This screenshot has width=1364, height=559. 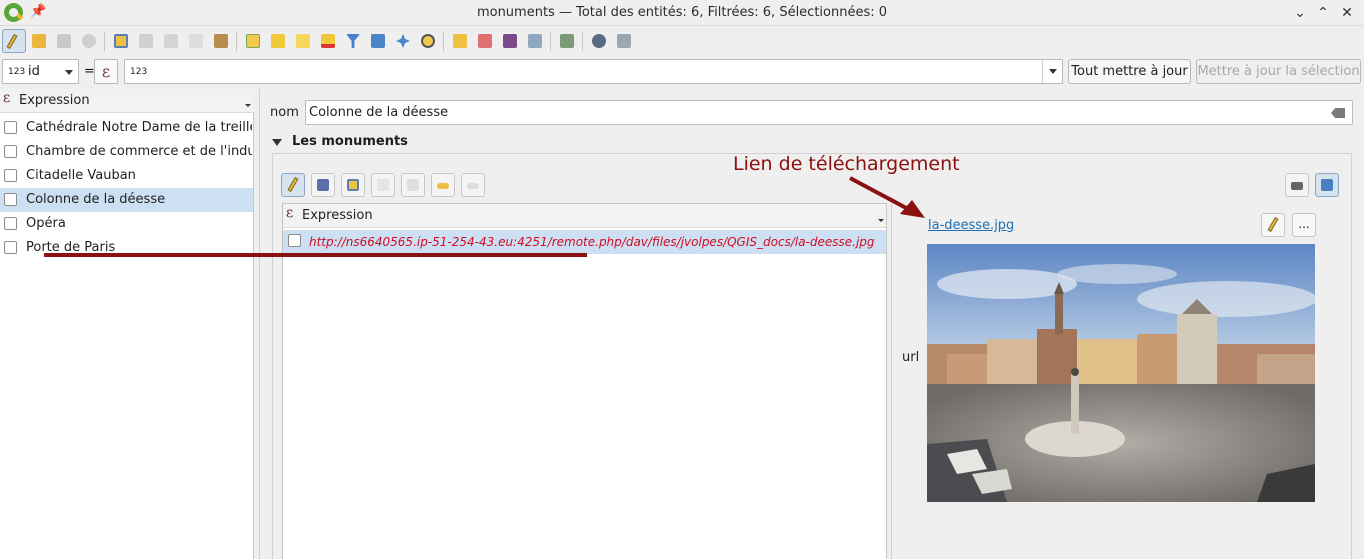 What do you see at coordinates (39, 41) in the screenshot?
I see `multi-edit-icon` at bounding box center [39, 41].